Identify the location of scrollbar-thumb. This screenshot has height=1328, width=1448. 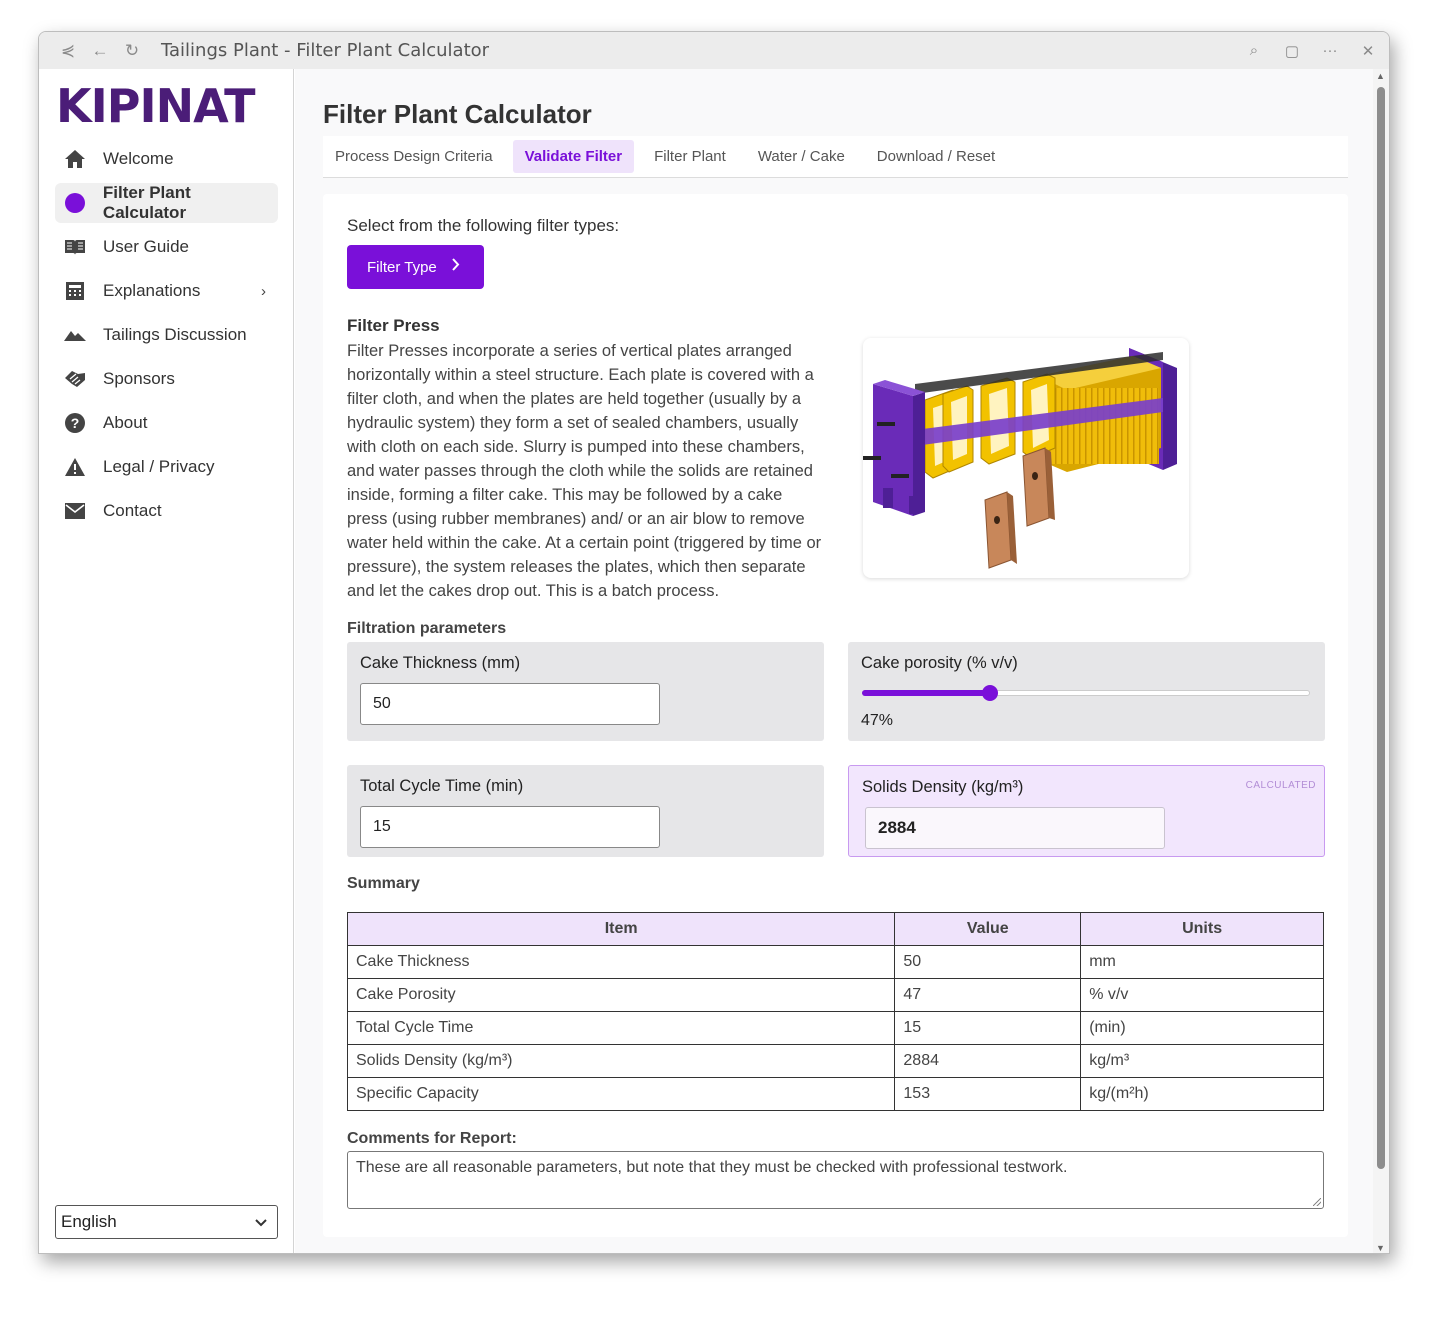
(1381, 628).